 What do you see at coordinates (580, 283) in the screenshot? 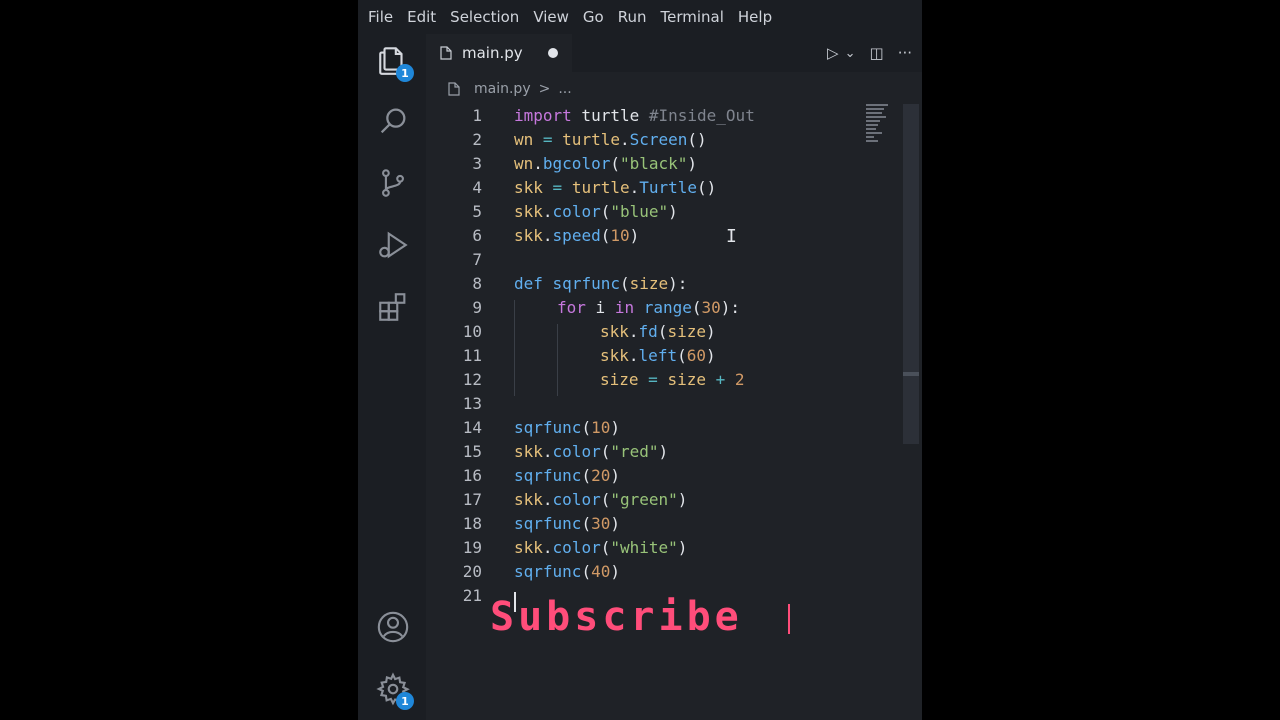
I see `code-line-8: 8 def sqrfunc(size):` at bounding box center [580, 283].